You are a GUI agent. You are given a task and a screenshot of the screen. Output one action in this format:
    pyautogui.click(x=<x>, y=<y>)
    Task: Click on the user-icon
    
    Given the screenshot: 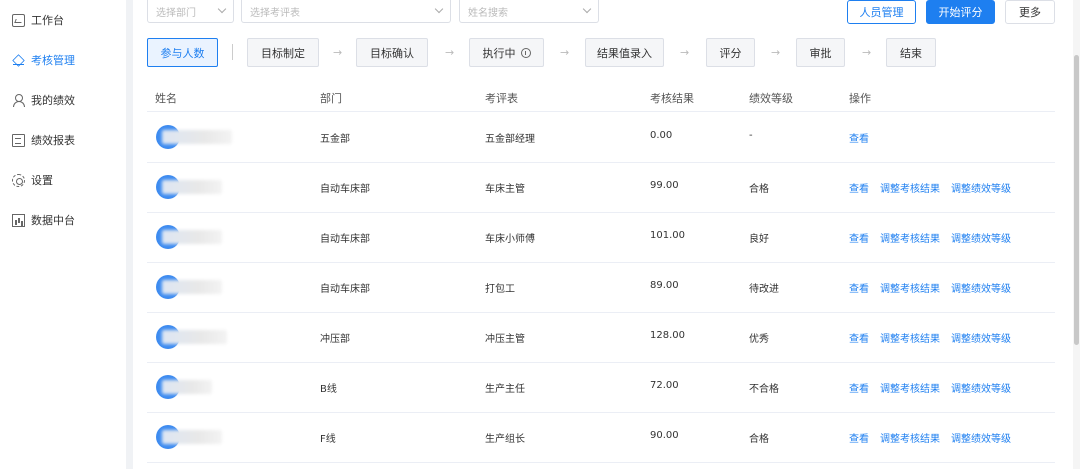 What is the action you would take?
    pyautogui.click(x=18, y=100)
    